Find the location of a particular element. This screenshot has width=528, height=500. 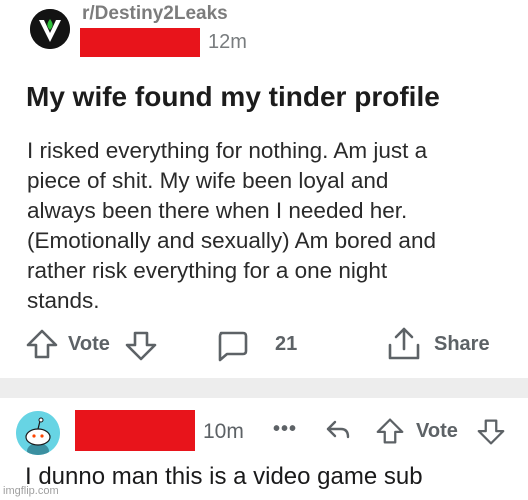

reply-arrow-icon is located at coordinates (338, 429).